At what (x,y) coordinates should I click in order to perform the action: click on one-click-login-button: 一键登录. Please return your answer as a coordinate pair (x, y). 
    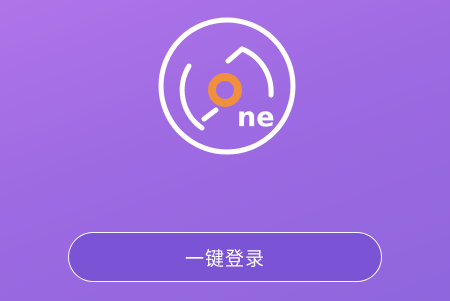
    Looking at the image, I should click on (225, 257).